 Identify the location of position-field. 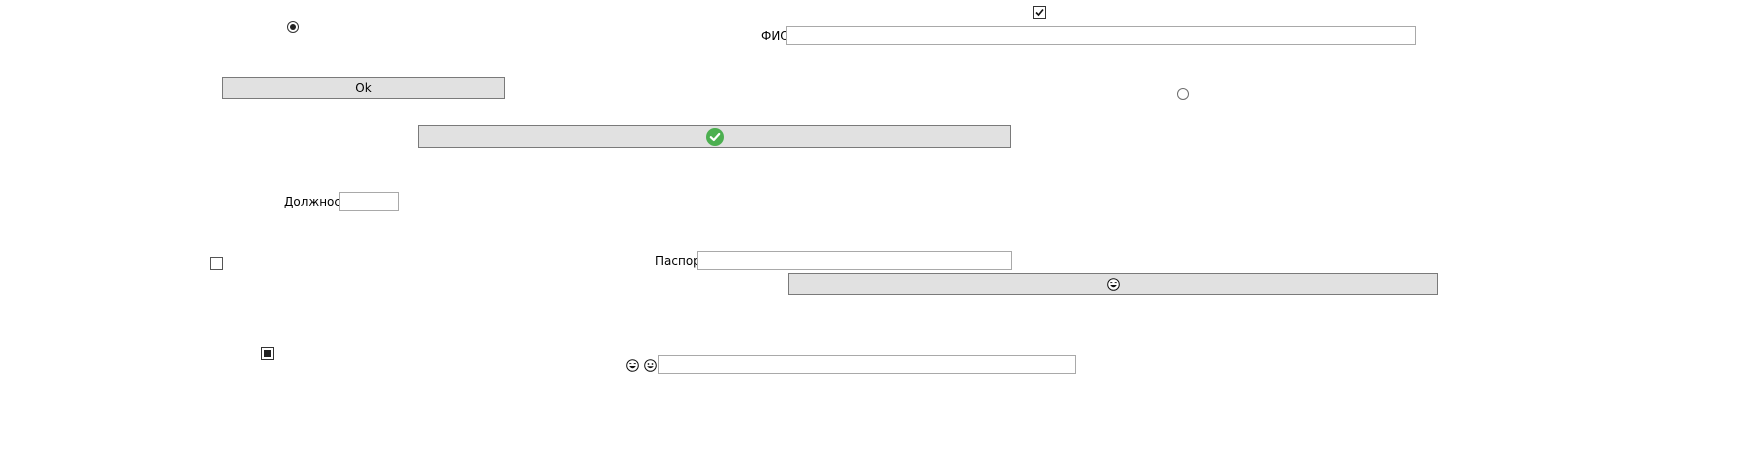
(369, 201).